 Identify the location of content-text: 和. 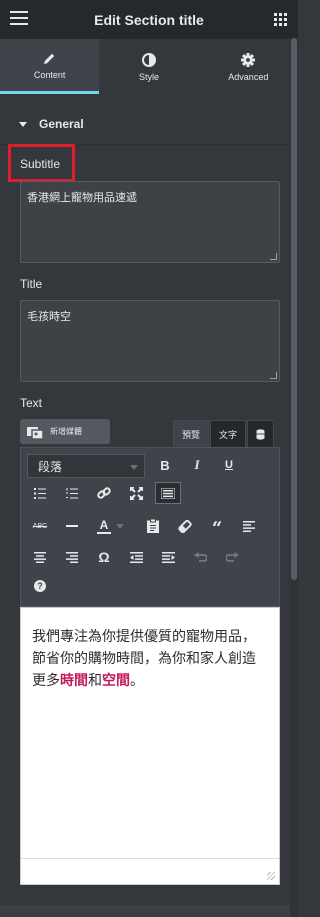
(95, 681).